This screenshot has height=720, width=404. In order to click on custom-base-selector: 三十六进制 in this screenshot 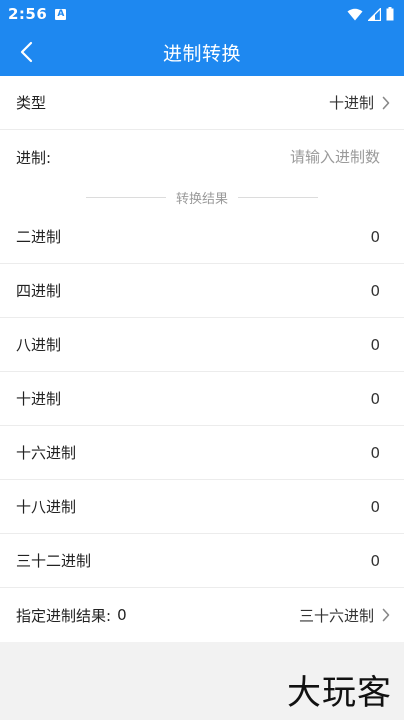, I will do `click(344, 615)`.